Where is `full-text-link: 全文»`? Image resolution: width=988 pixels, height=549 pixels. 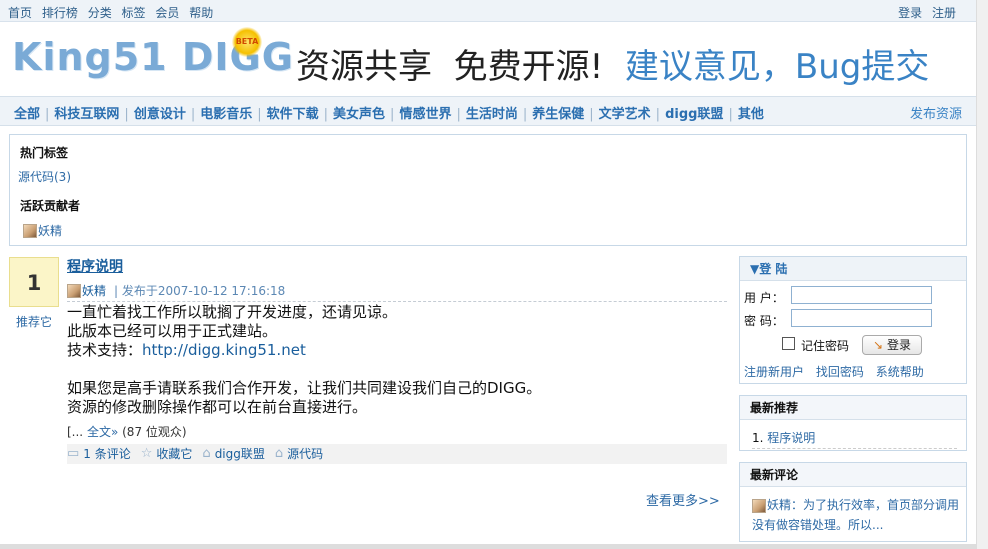 full-text-link: 全文» is located at coordinates (102, 432).